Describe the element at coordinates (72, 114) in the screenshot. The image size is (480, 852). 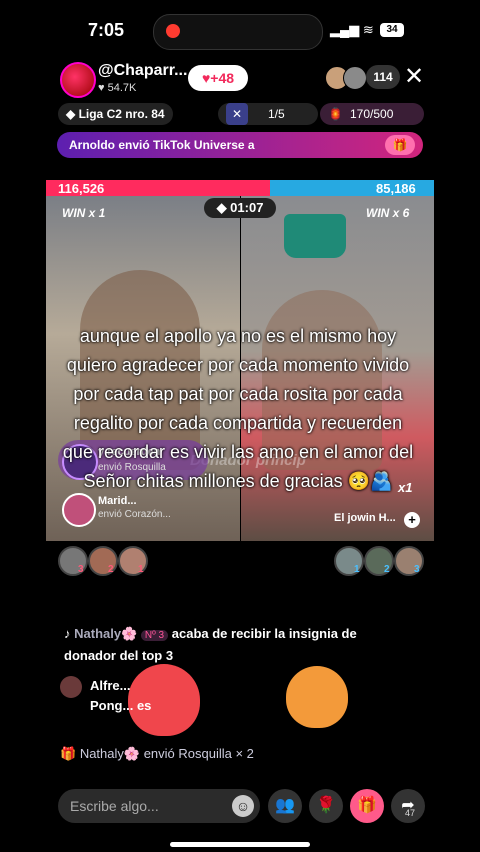
I see `diamond-icon: ◆` at that location.